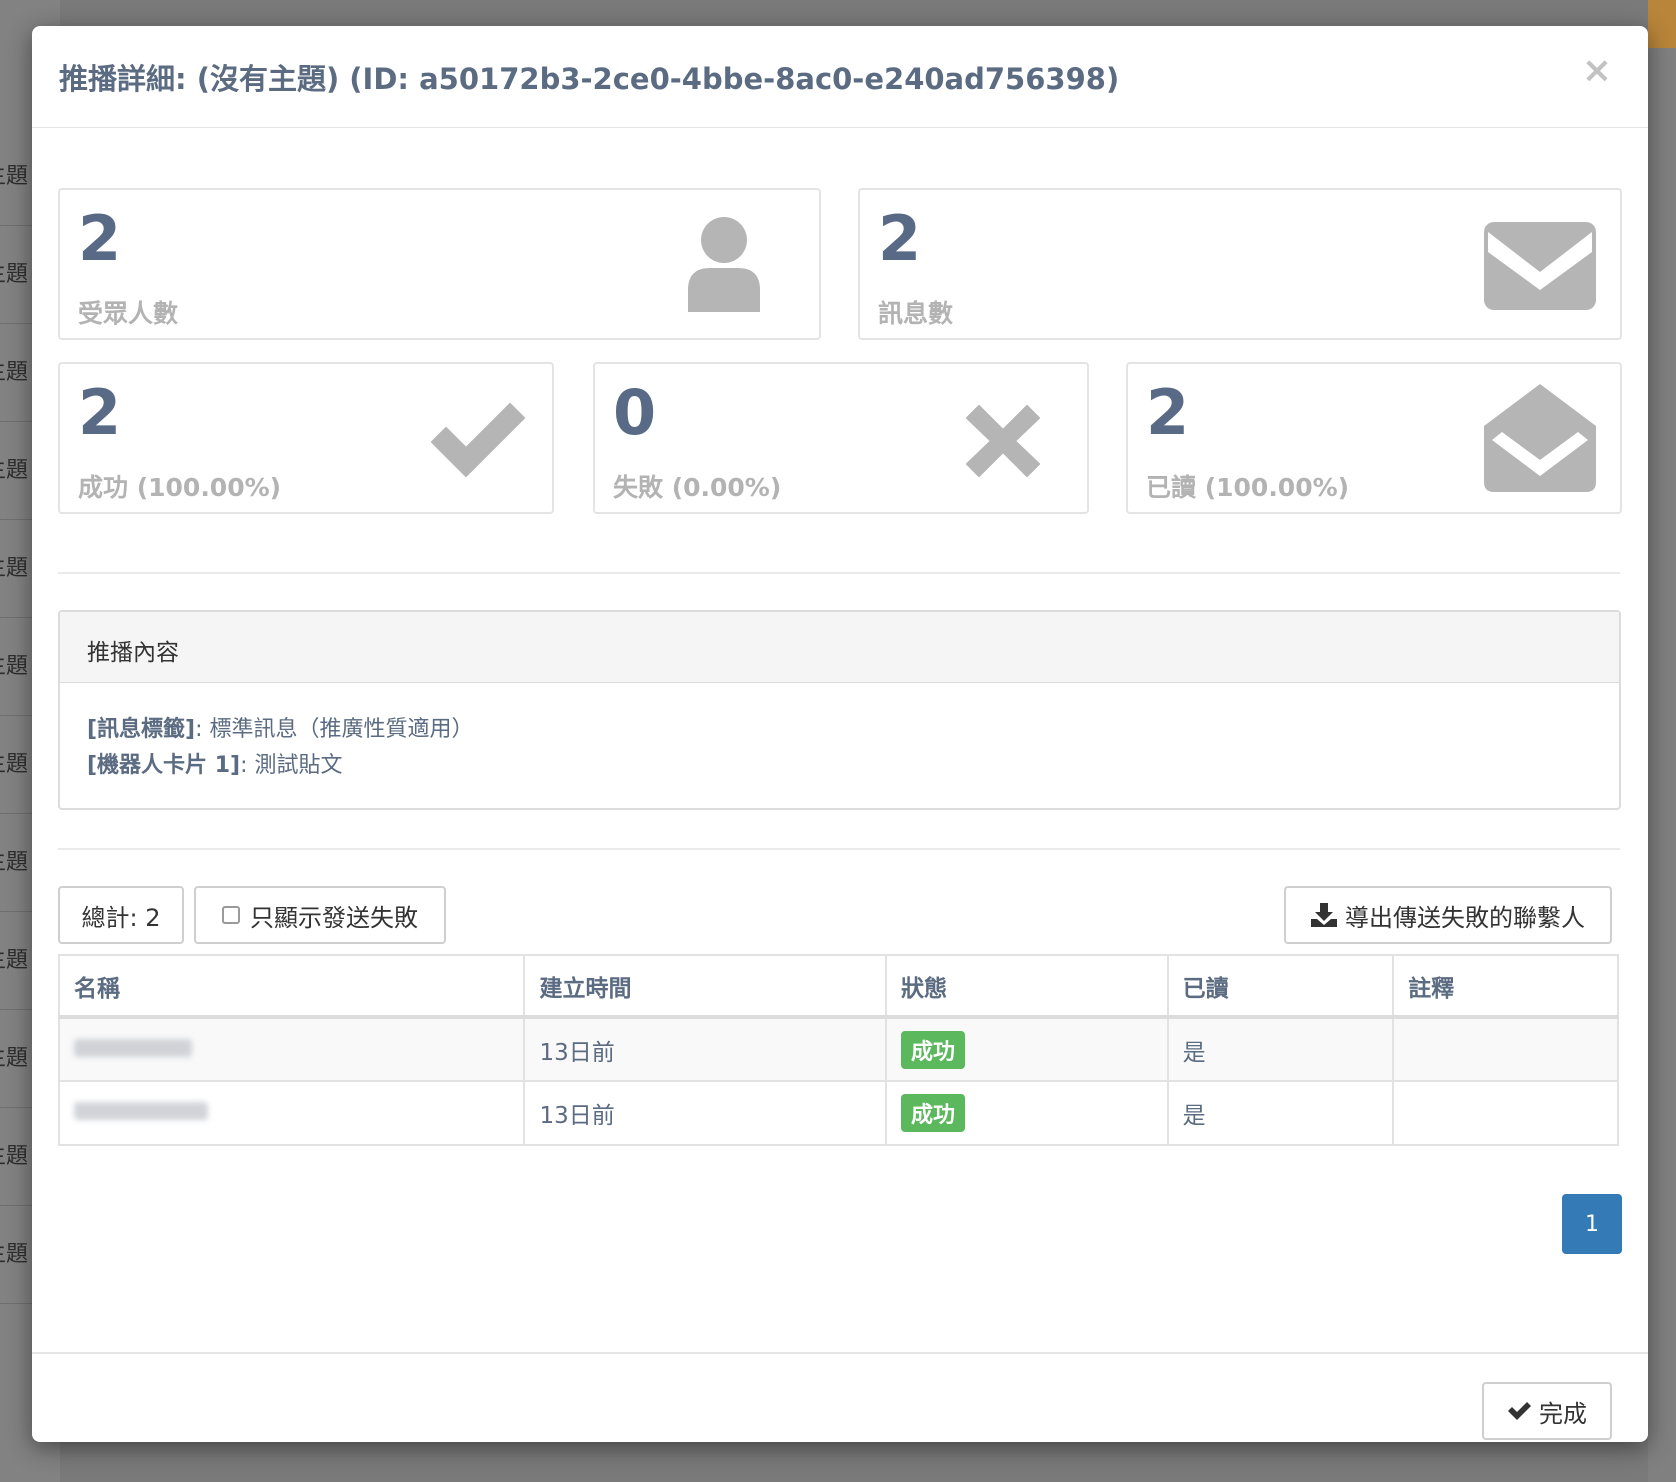 The width and height of the screenshot is (1676, 1482). I want to click on stat-success: 2 成功 (100.00%), so click(306, 438).